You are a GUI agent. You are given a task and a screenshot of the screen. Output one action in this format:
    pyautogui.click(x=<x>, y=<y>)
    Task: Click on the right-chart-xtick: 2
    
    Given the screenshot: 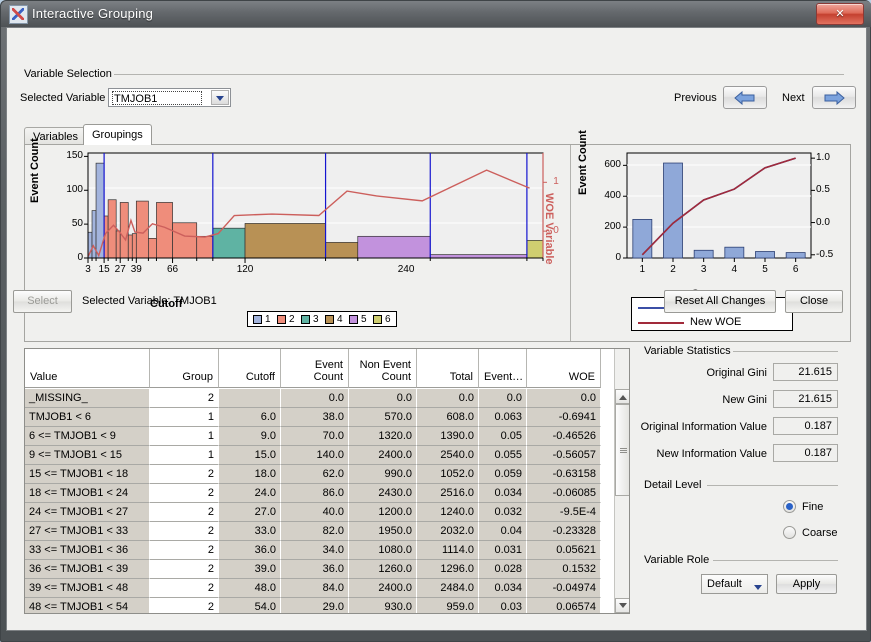 What is the action you would take?
    pyautogui.click(x=673, y=269)
    